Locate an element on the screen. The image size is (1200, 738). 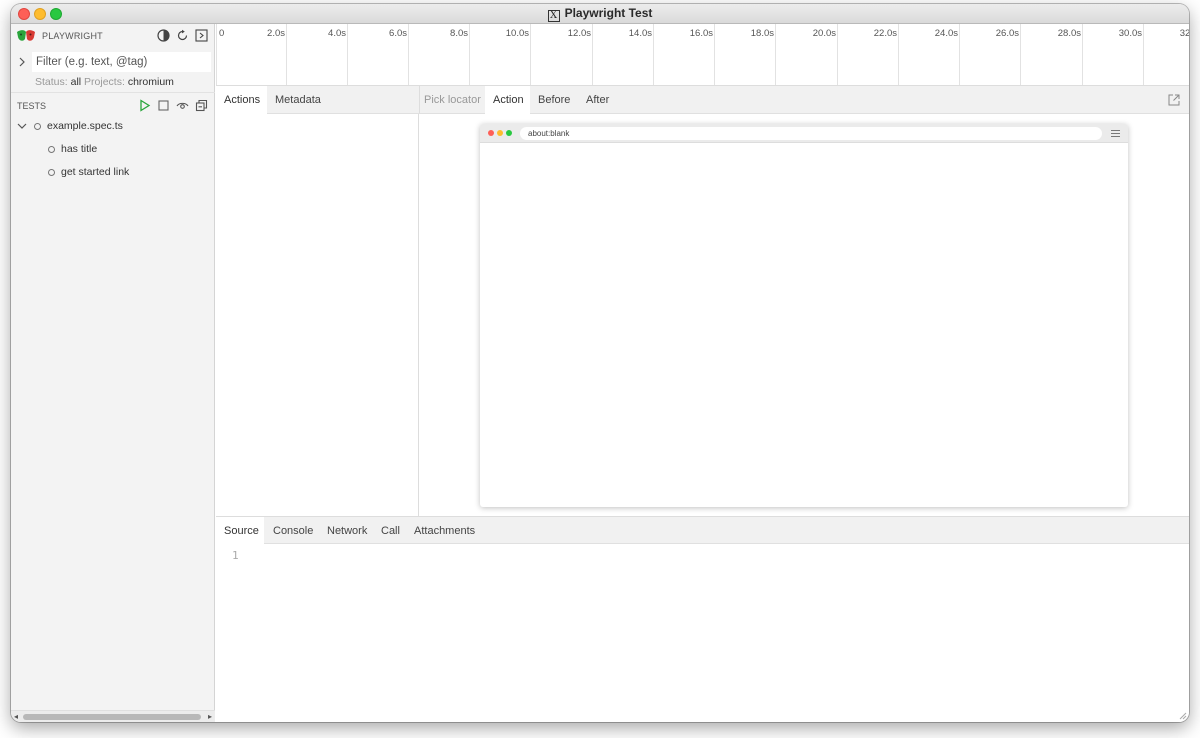
filter-row is located at coordinates (113, 62).